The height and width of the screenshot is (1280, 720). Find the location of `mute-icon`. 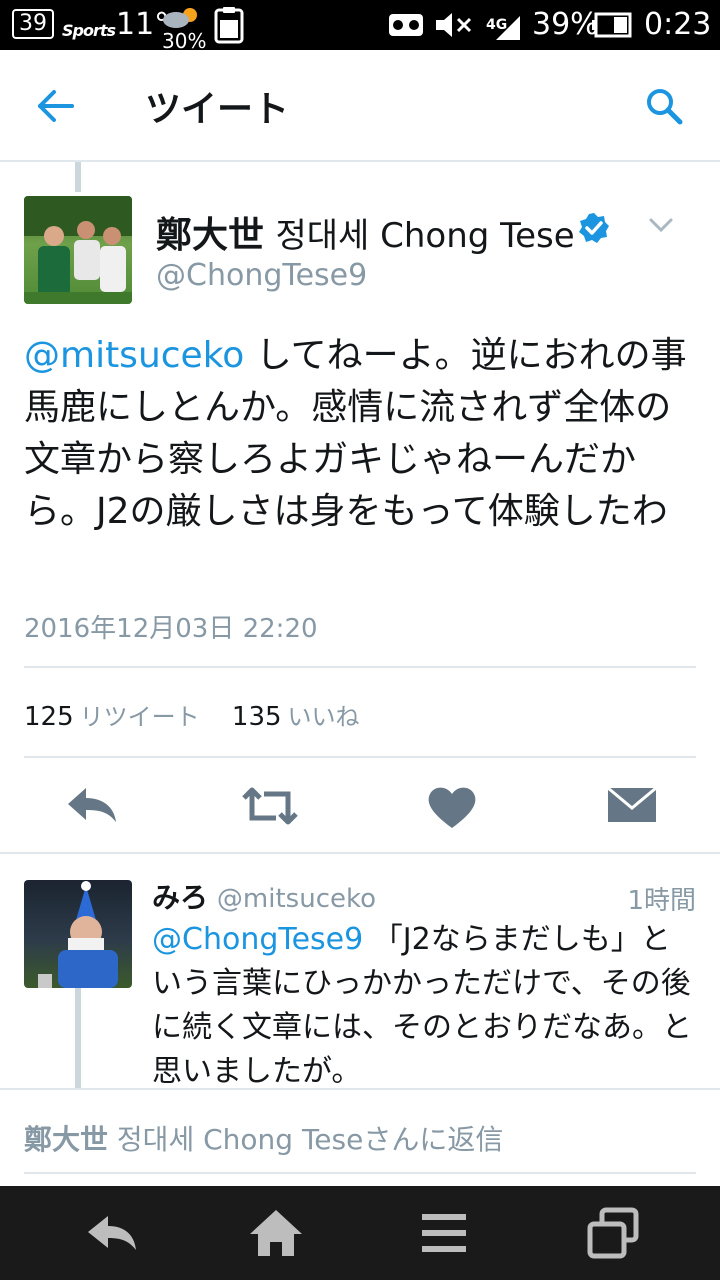

mute-icon is located at coordinates (454, 25).